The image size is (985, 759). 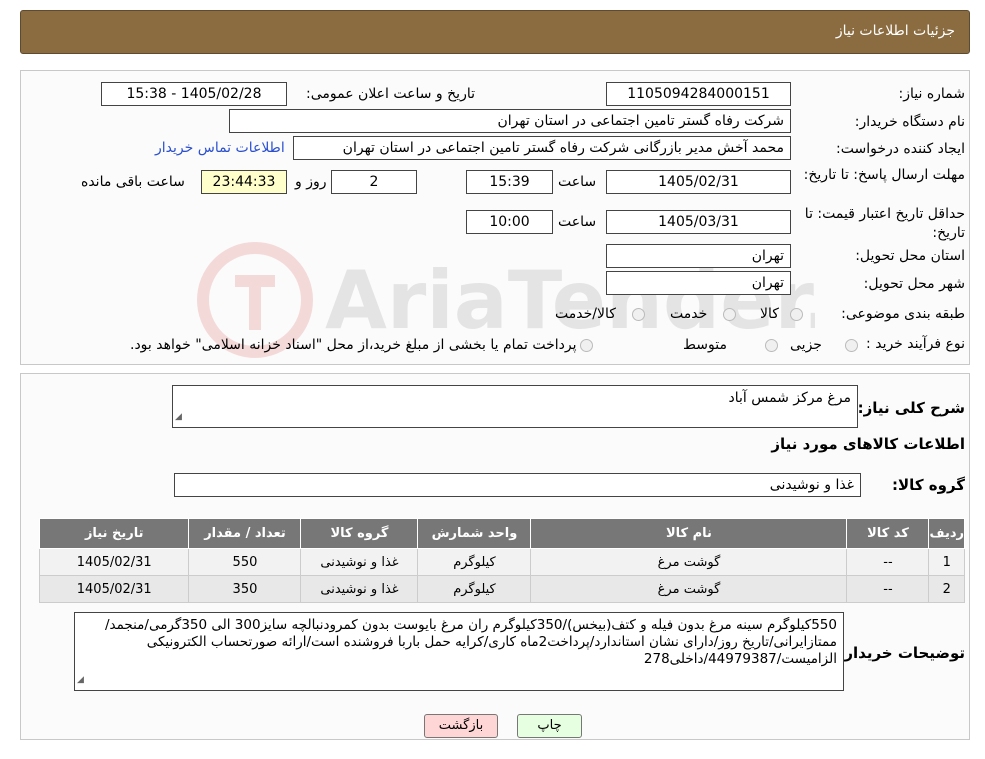 What do you see at coordinates (911, 408) in the screenshot?
I see `description-label: شرح کلی نیاز:` at bounding box center [911, 408].